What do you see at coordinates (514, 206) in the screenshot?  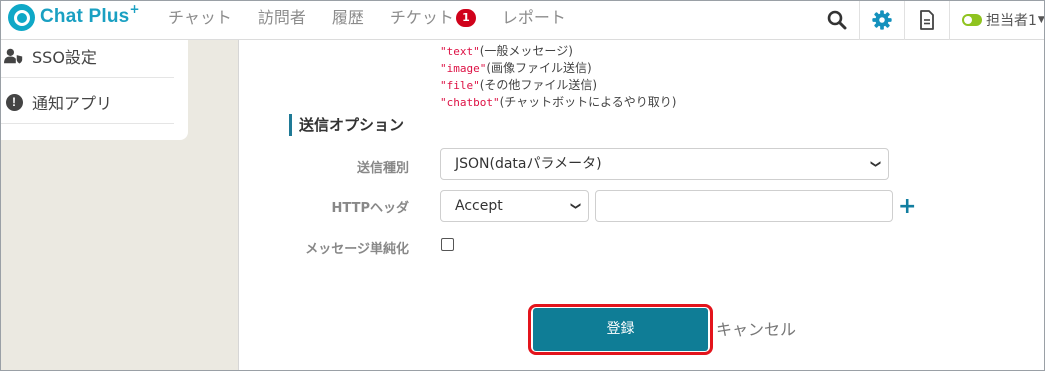 I see `http-header-select: Accept ❯` at bounding box center [514, 206].